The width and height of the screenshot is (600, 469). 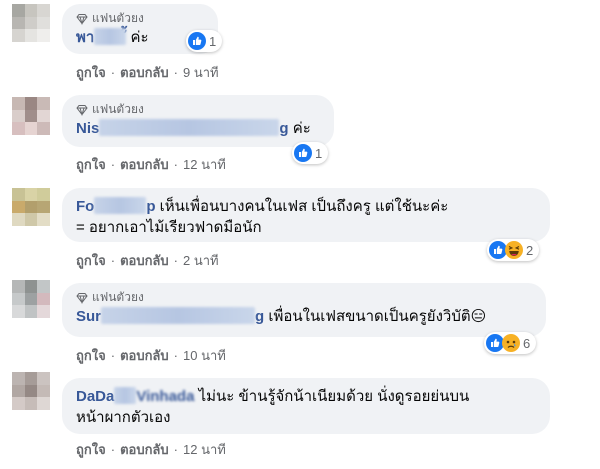 What do you see at coordinates (377, 316) in the screenshot?
I see `comment-text: เพื่อนในเฟสขนาดเป็นครูยังวิบัติ😑` at bounding box center [377, 316].